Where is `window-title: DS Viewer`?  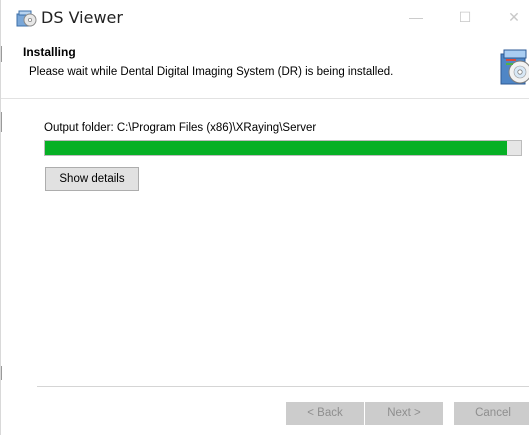 window-title: DS Viewer is located at coordinates (82, 17).